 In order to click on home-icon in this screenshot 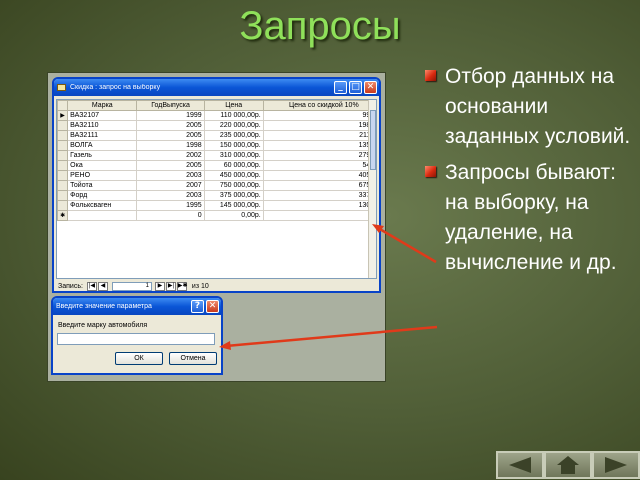, I will do `click(568, 465)`.